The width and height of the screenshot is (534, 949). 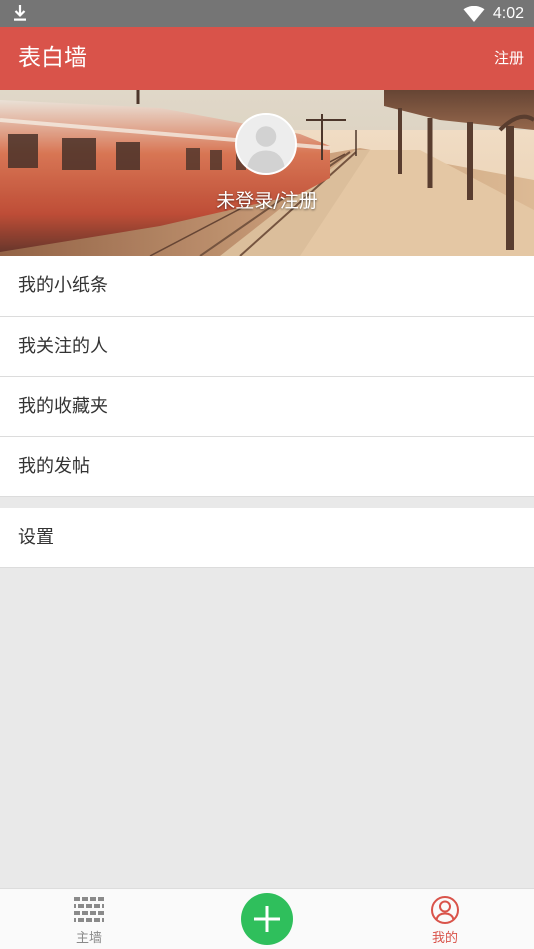 I want to click on nav-label-mine: 我的, so click(x=444, y=938).